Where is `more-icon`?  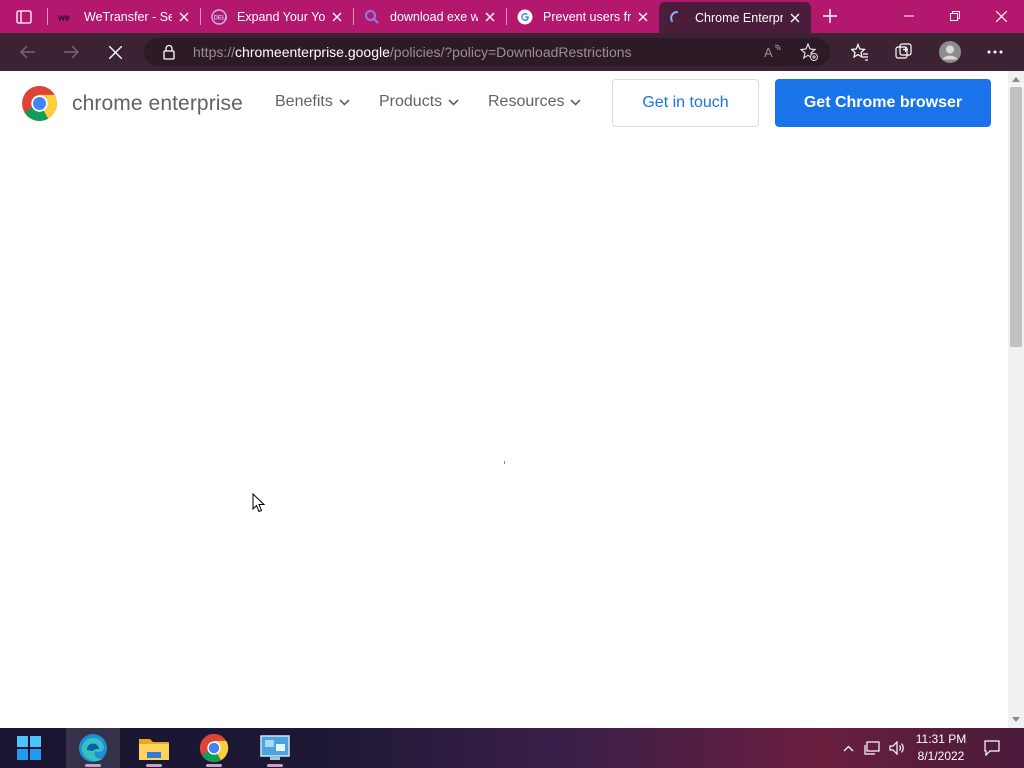 more-icon is located at coordinates (995, 52).